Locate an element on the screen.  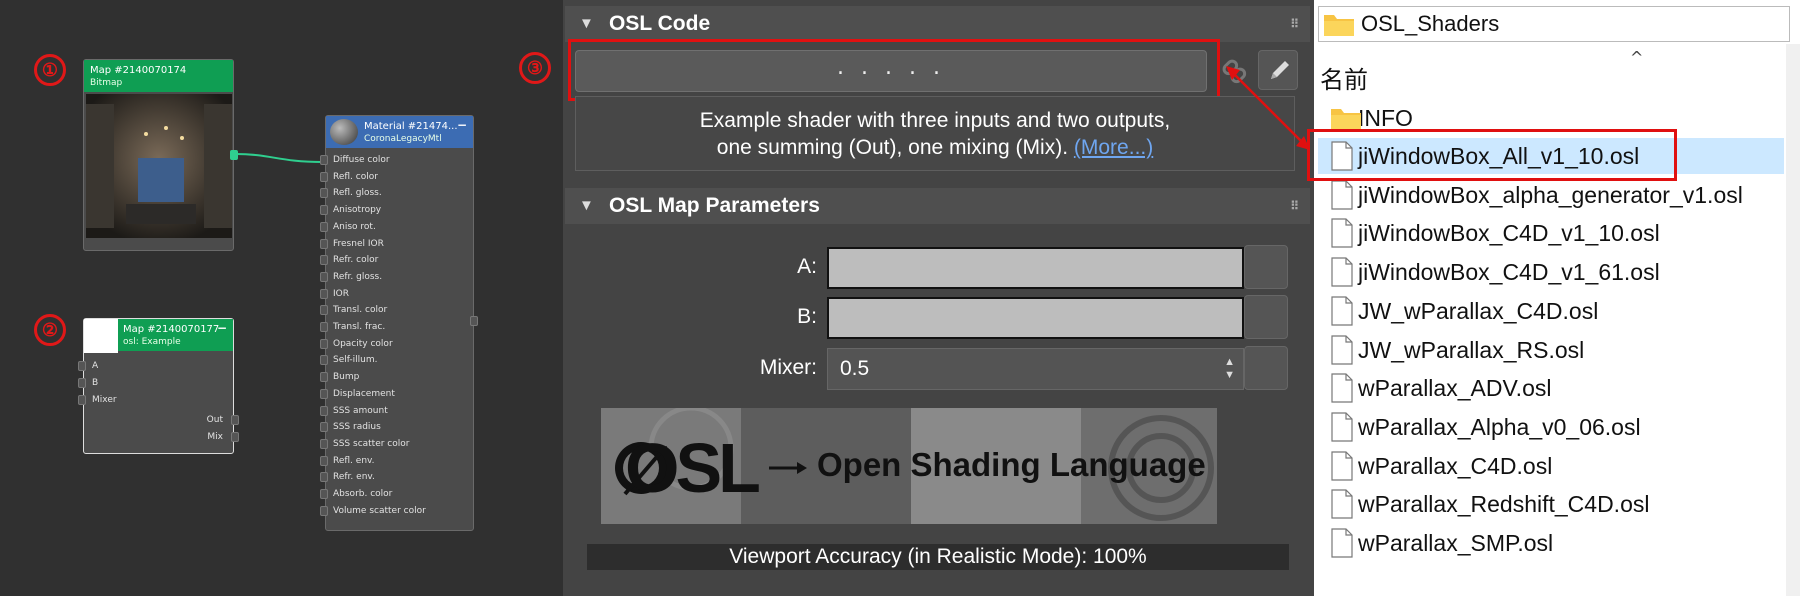
osl-logo-text: OSL is located at coordinates (693, 468).